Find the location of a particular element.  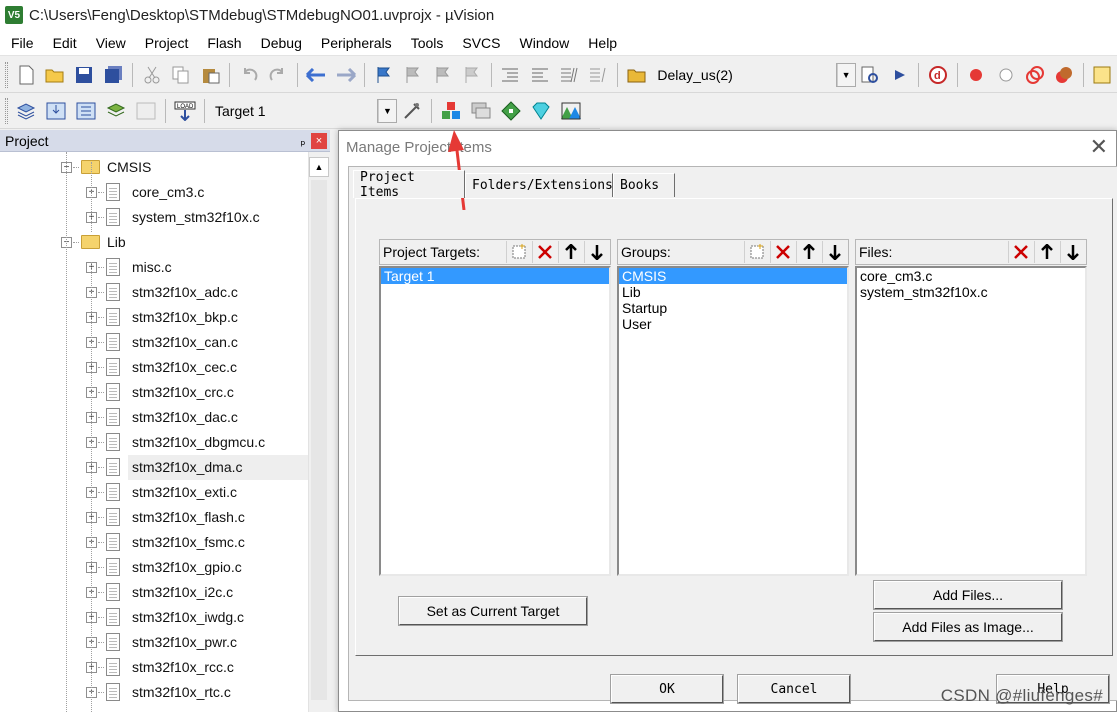

menu-project: Project is located at coordinates (165, 43).